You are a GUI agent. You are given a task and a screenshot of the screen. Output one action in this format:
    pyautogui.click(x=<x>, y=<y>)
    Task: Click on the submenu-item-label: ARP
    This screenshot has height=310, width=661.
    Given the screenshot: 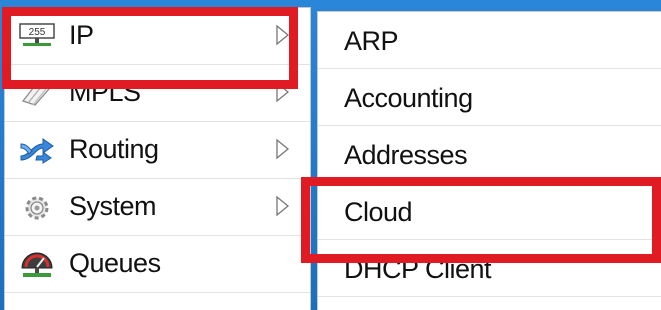 What is the action you would take?
    pyautogui.click(x=371, y=41)
    